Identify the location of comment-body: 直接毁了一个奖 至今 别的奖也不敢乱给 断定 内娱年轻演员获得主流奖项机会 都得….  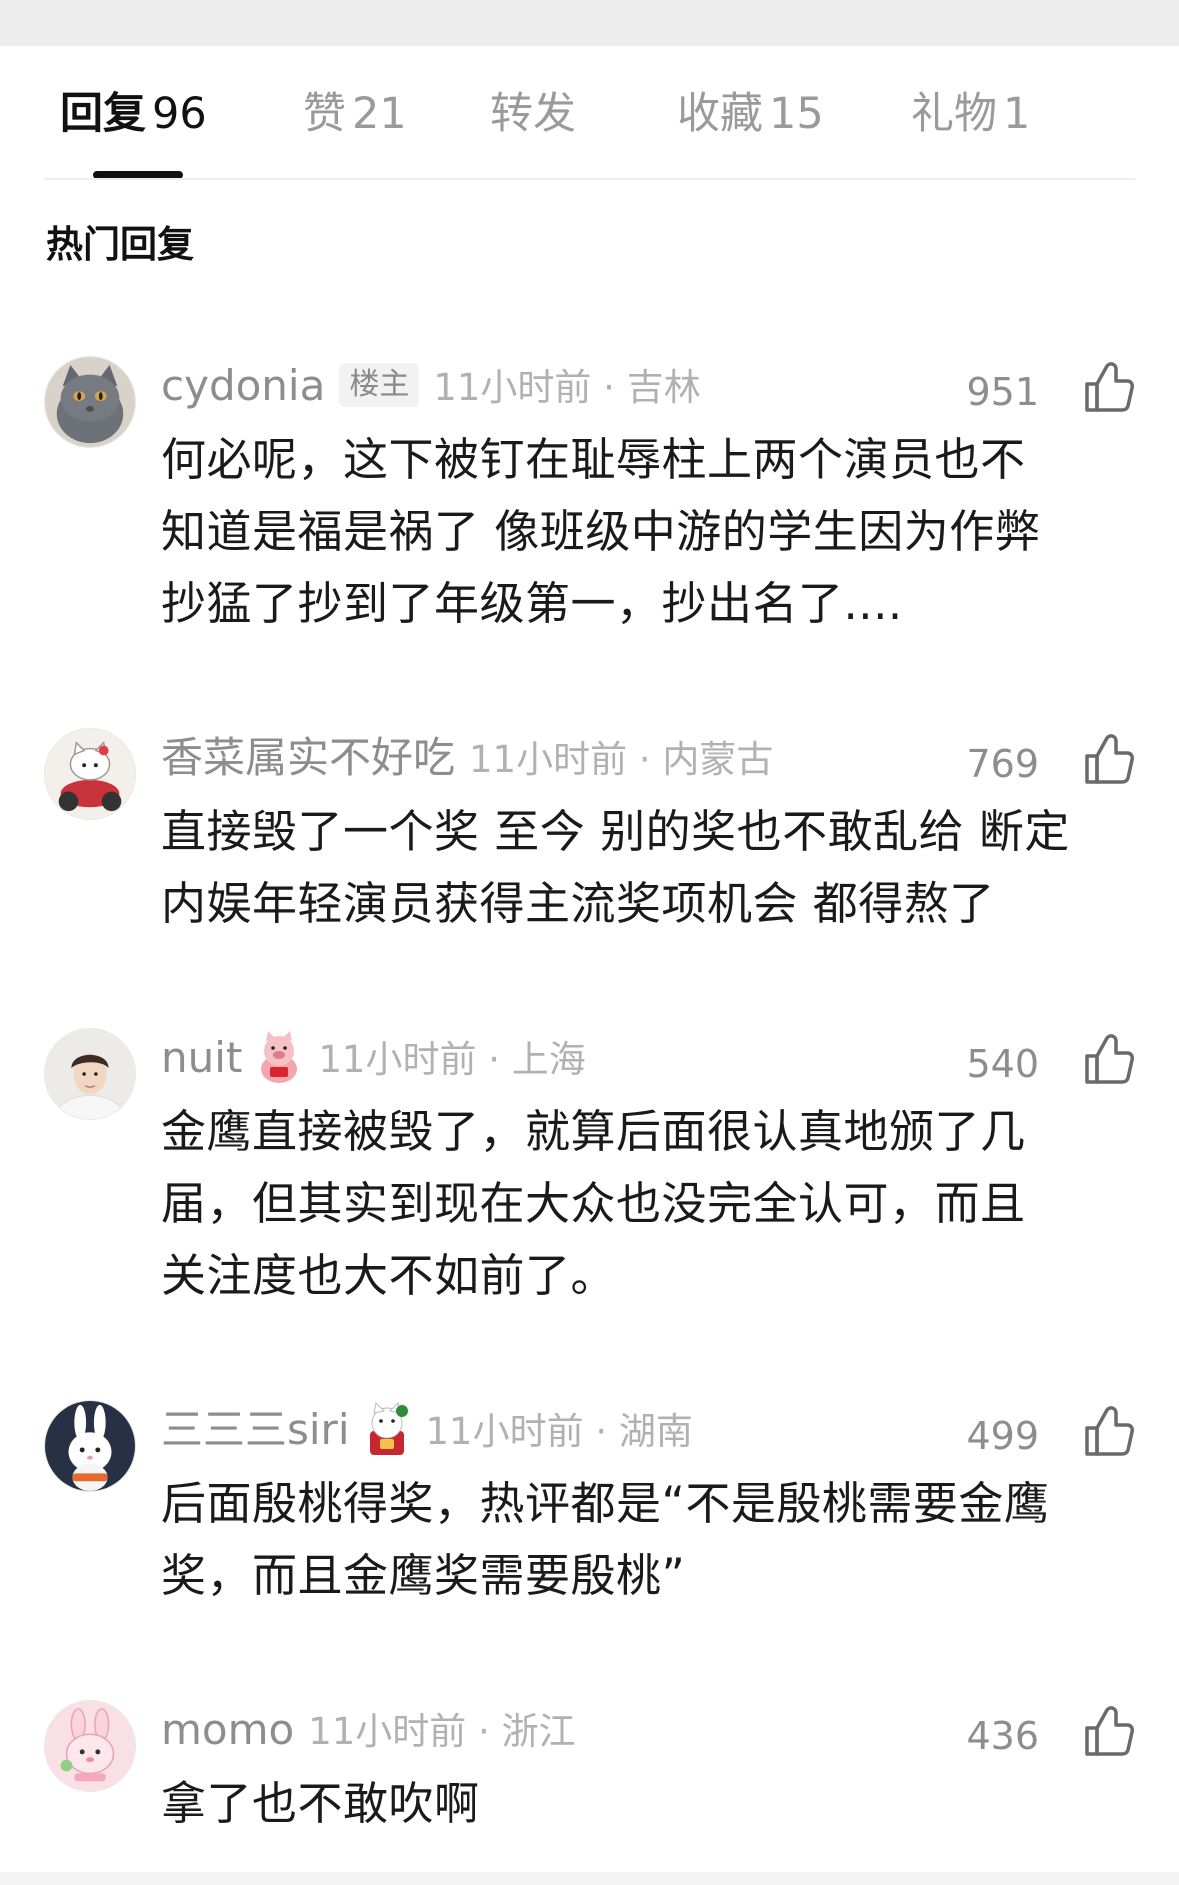
(651, 868).